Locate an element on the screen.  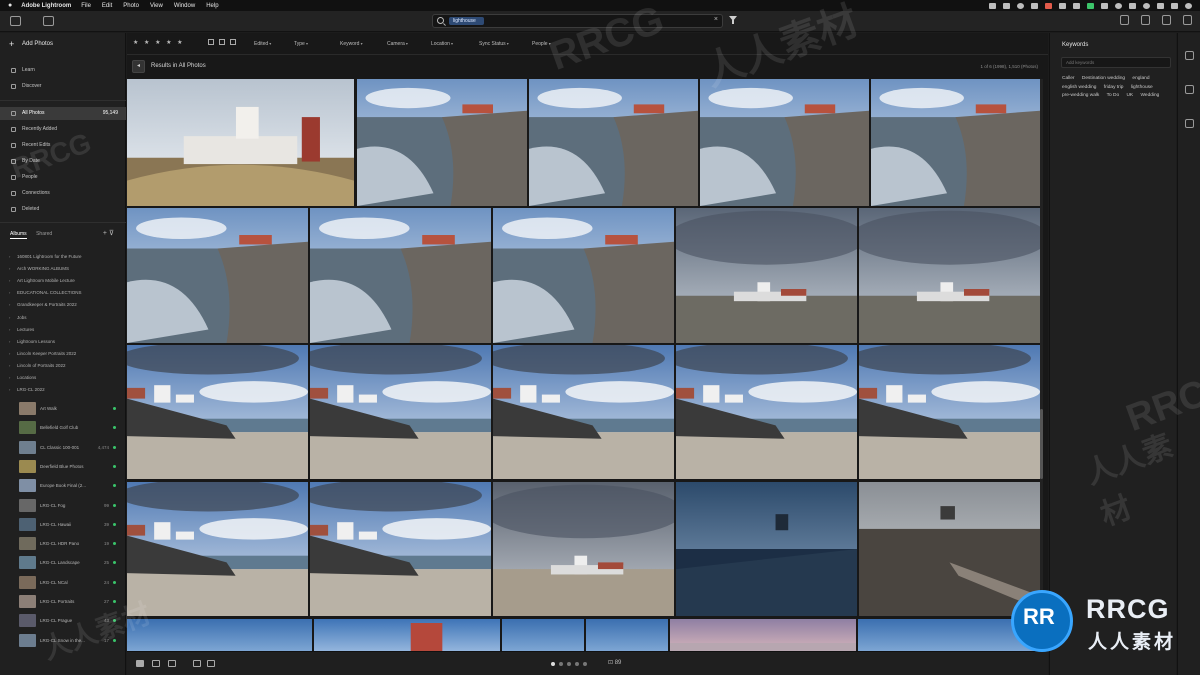
album-item: LRG-CL Prague 43 is located at coordinates (63, 620).